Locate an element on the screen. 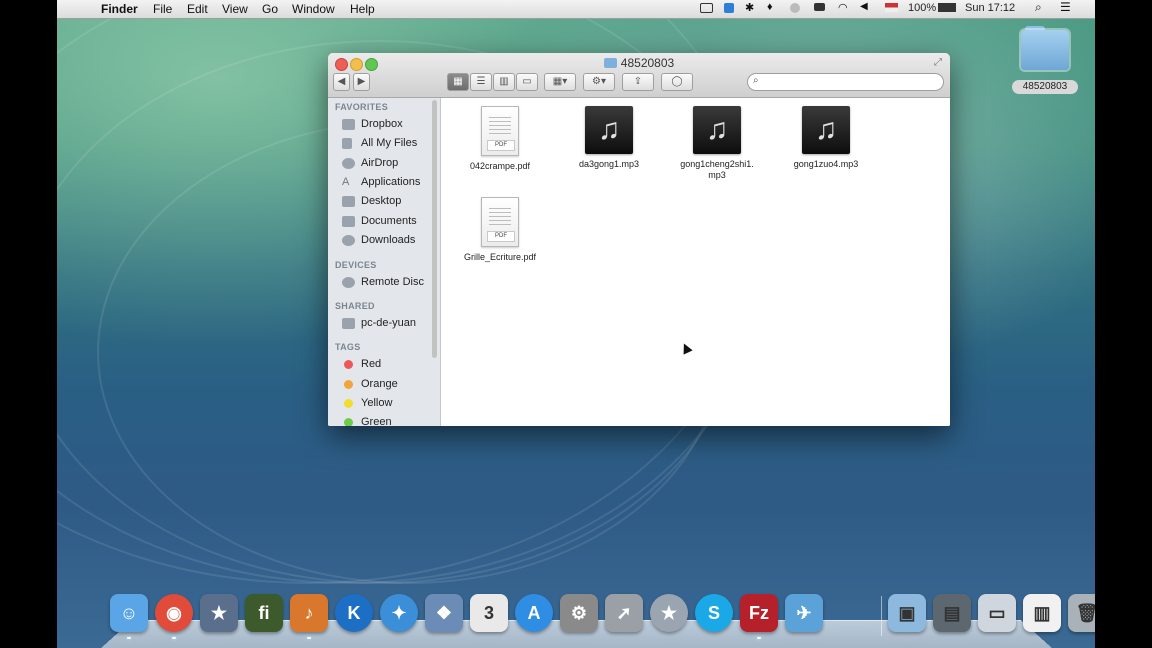 The width and height of the screenshot is (1152, 648). app-store-icon: A is located at coordinates (534, 613).